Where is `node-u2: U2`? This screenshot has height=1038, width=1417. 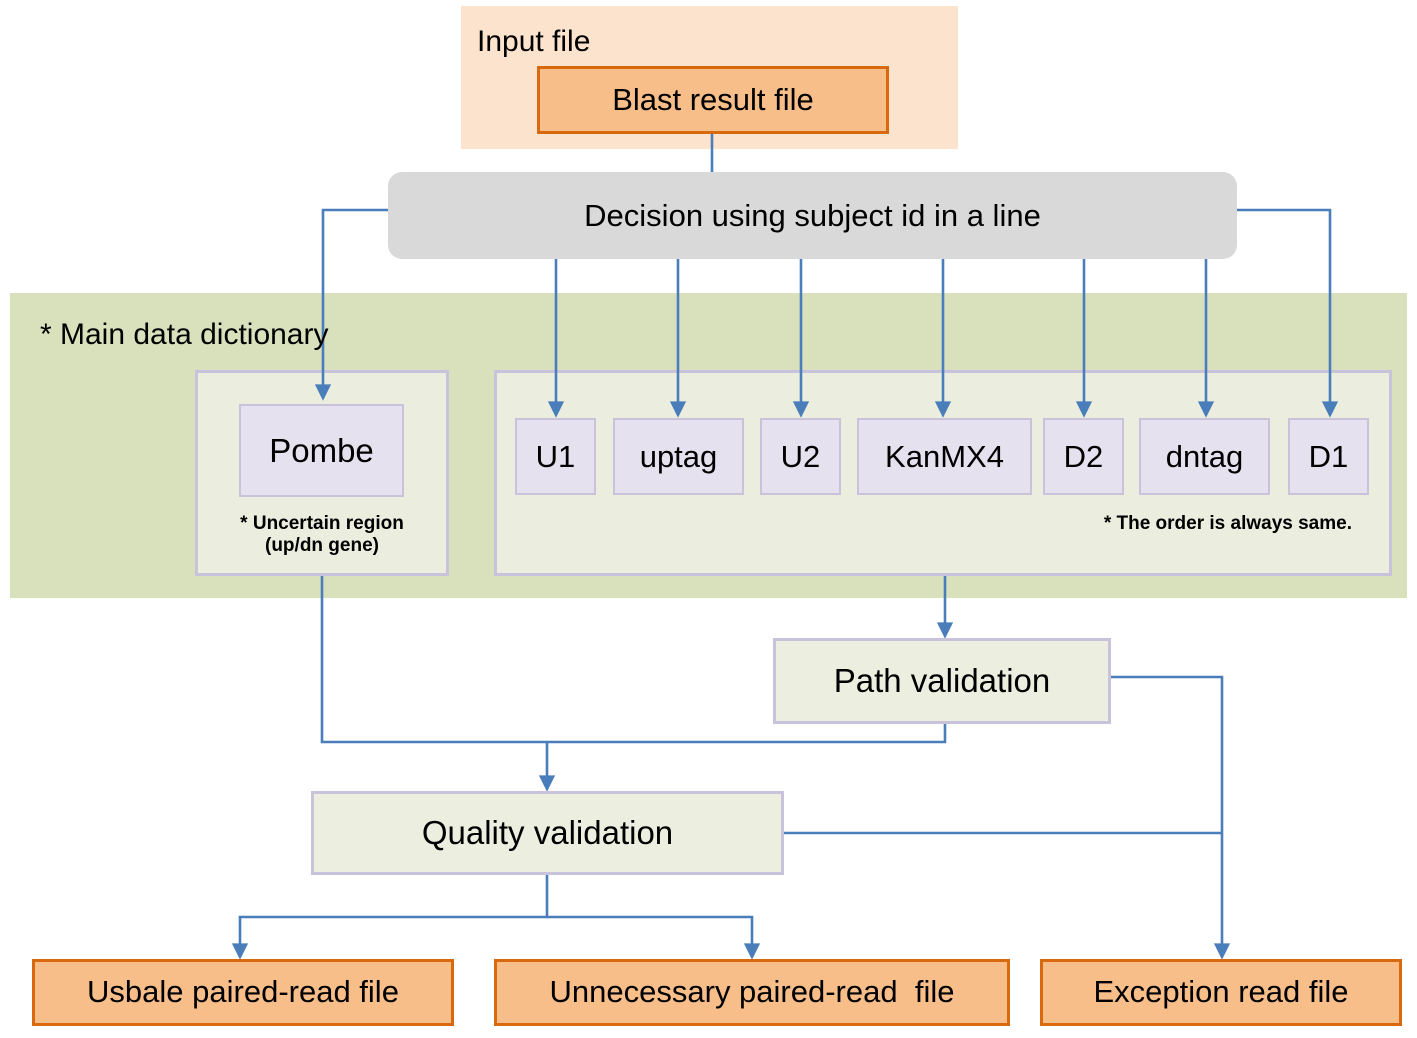
node-u2: U2 is located at coordinates (800, 456).